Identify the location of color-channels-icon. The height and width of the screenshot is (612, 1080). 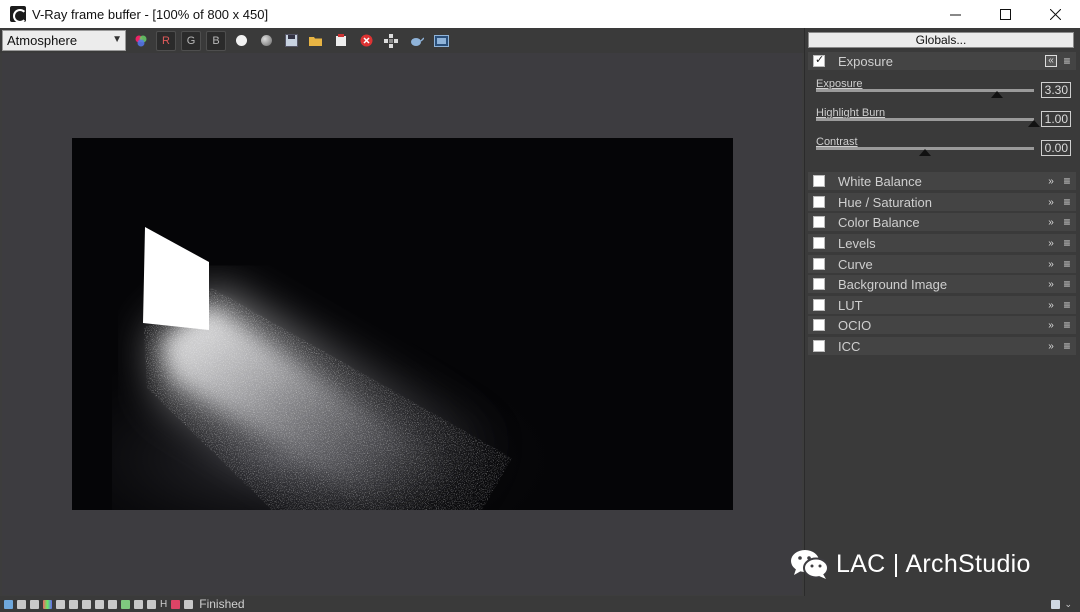
(141, 41).